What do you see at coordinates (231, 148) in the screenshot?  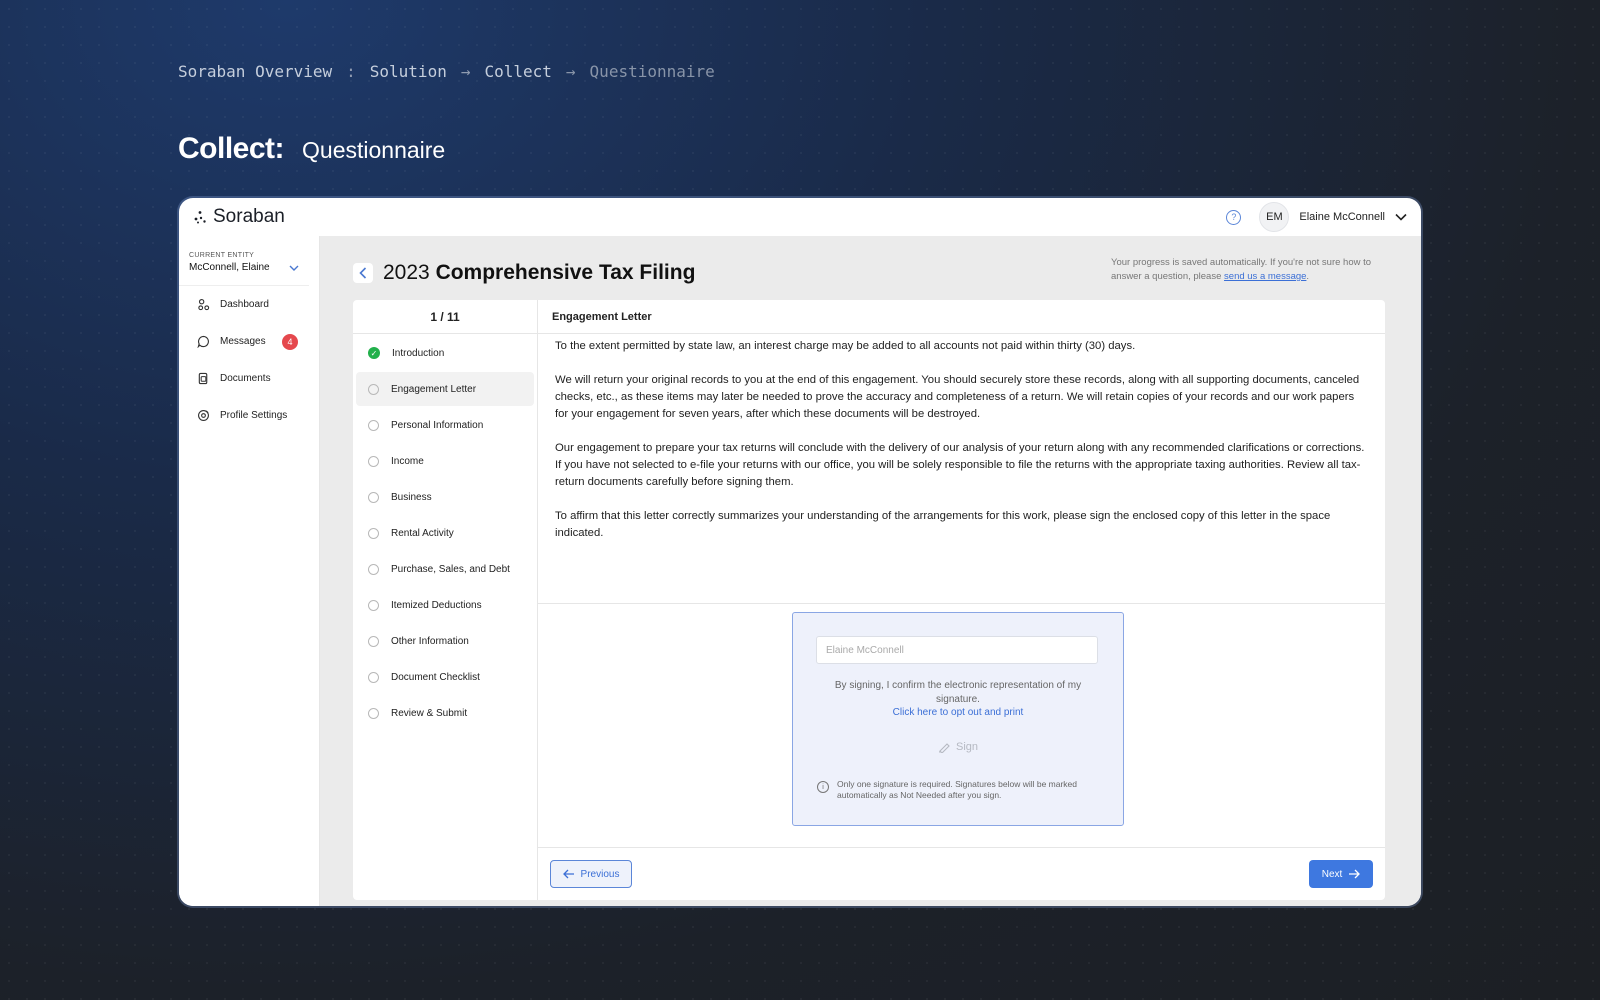 I see `heading-title: Collect:` at bounding box center [231, 148].